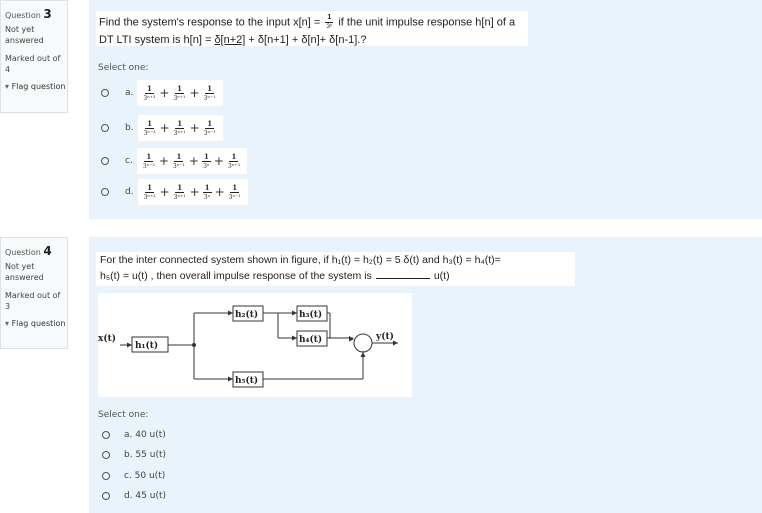 This screenshot has width=762, height=513. What do you see at coordinates (310, 314) in the screenshot?
I see `label-h3: h₃(t)` at bounding box center [310, 314].